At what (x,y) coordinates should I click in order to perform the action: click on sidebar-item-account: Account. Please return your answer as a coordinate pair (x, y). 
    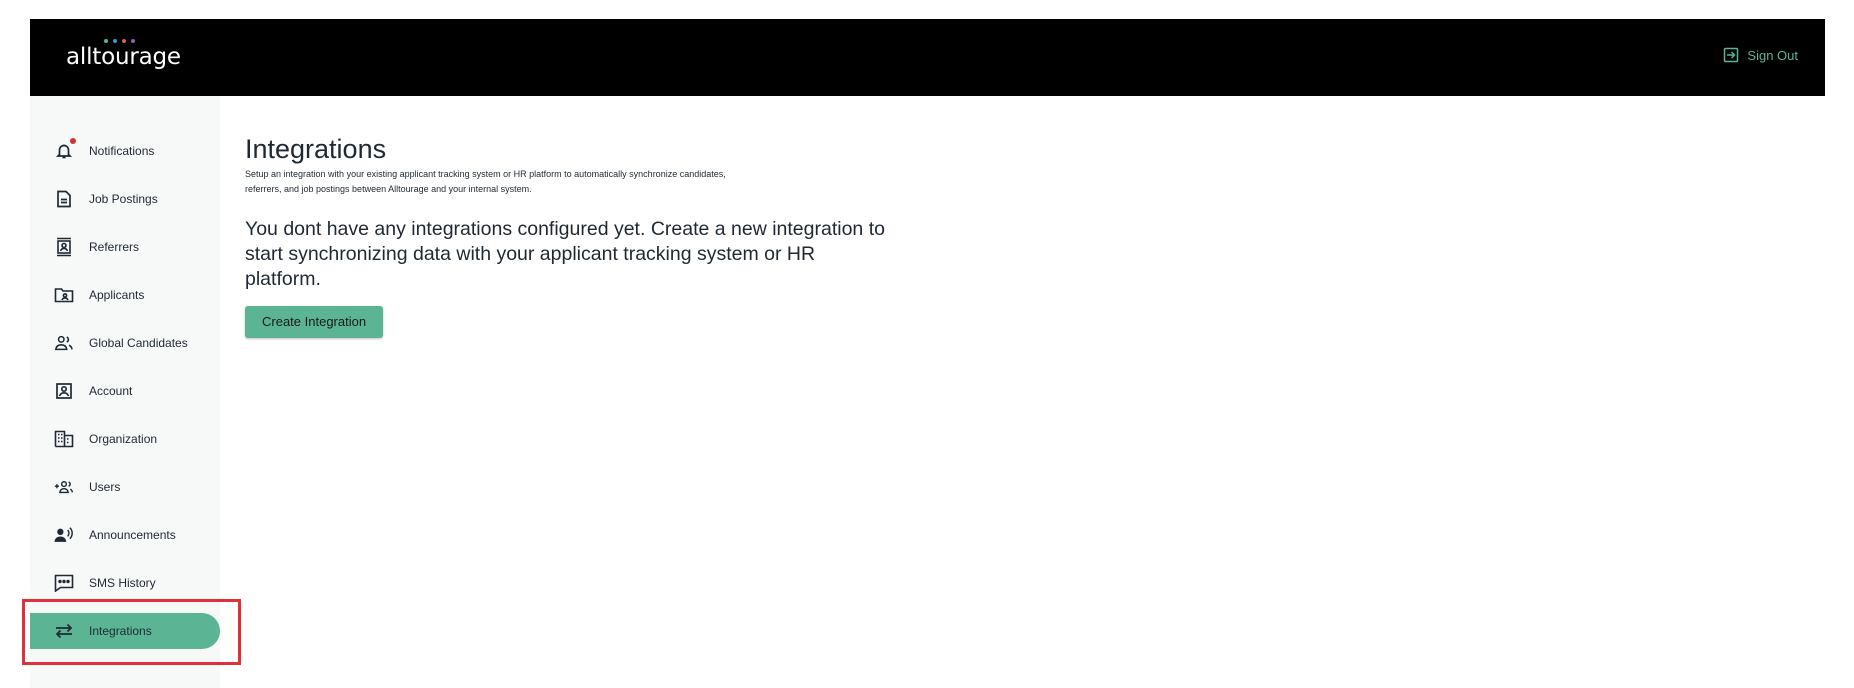
    Looking at the image, I should click on (125, 391).